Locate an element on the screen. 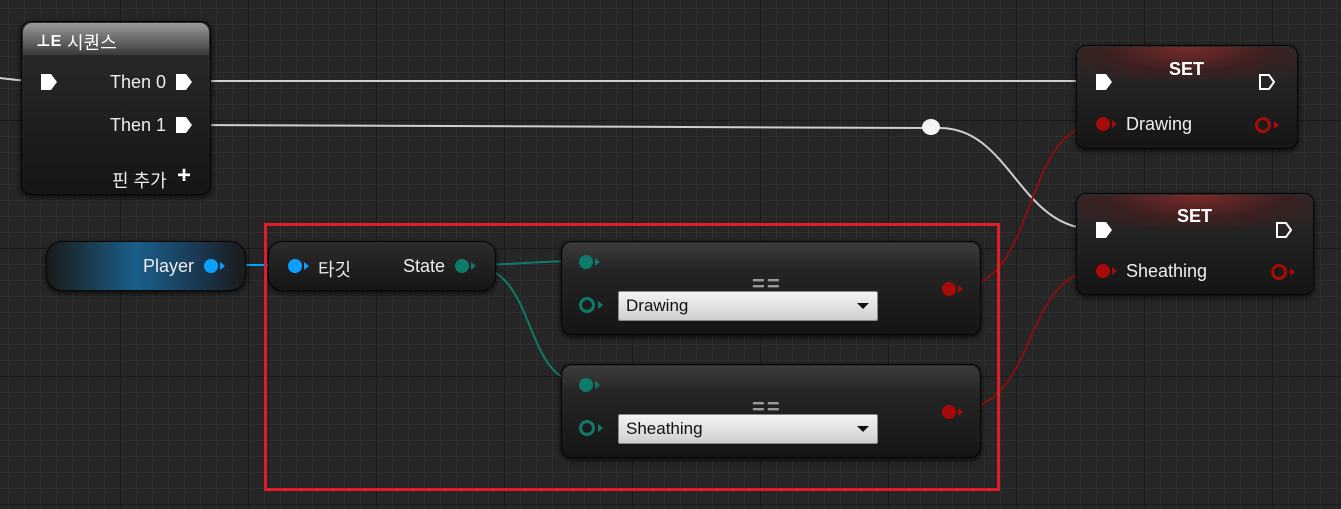 This screenshot has width=1341, height=509. state-output-pin is located at coordinates (462, 266).